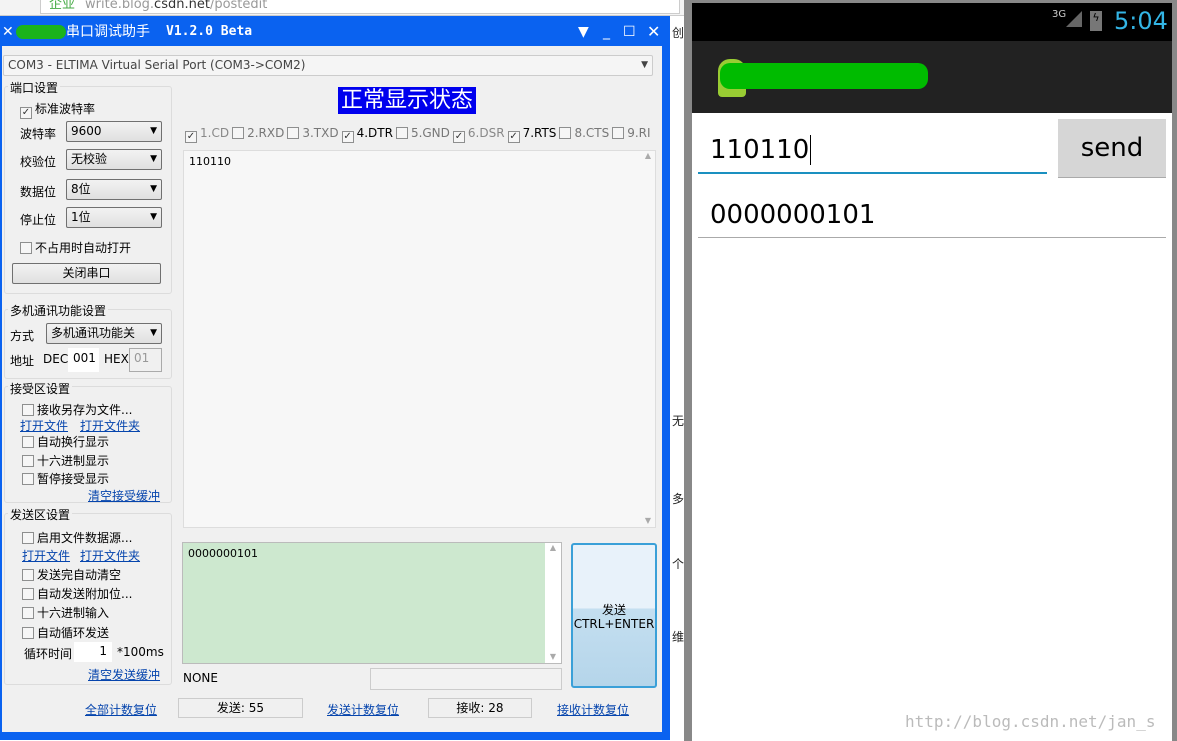 Image resolution: width=1177 pixels, height=741 pixels. I want to click on send-open-file-link: 打开文件, so click(46, 555).